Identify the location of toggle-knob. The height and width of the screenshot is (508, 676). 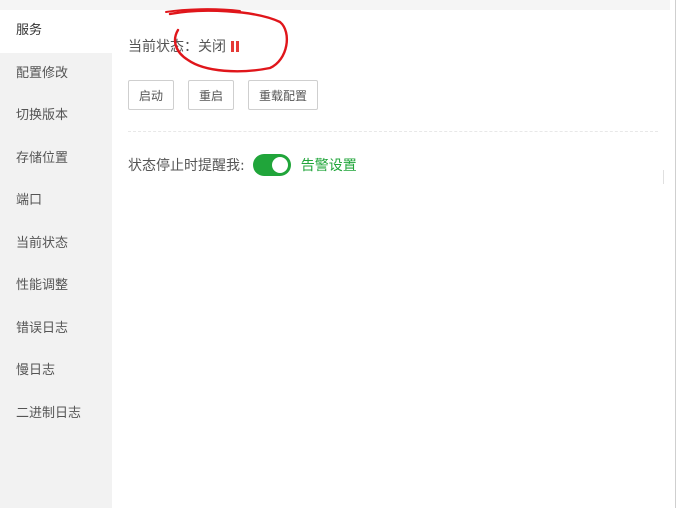
(279, 165).